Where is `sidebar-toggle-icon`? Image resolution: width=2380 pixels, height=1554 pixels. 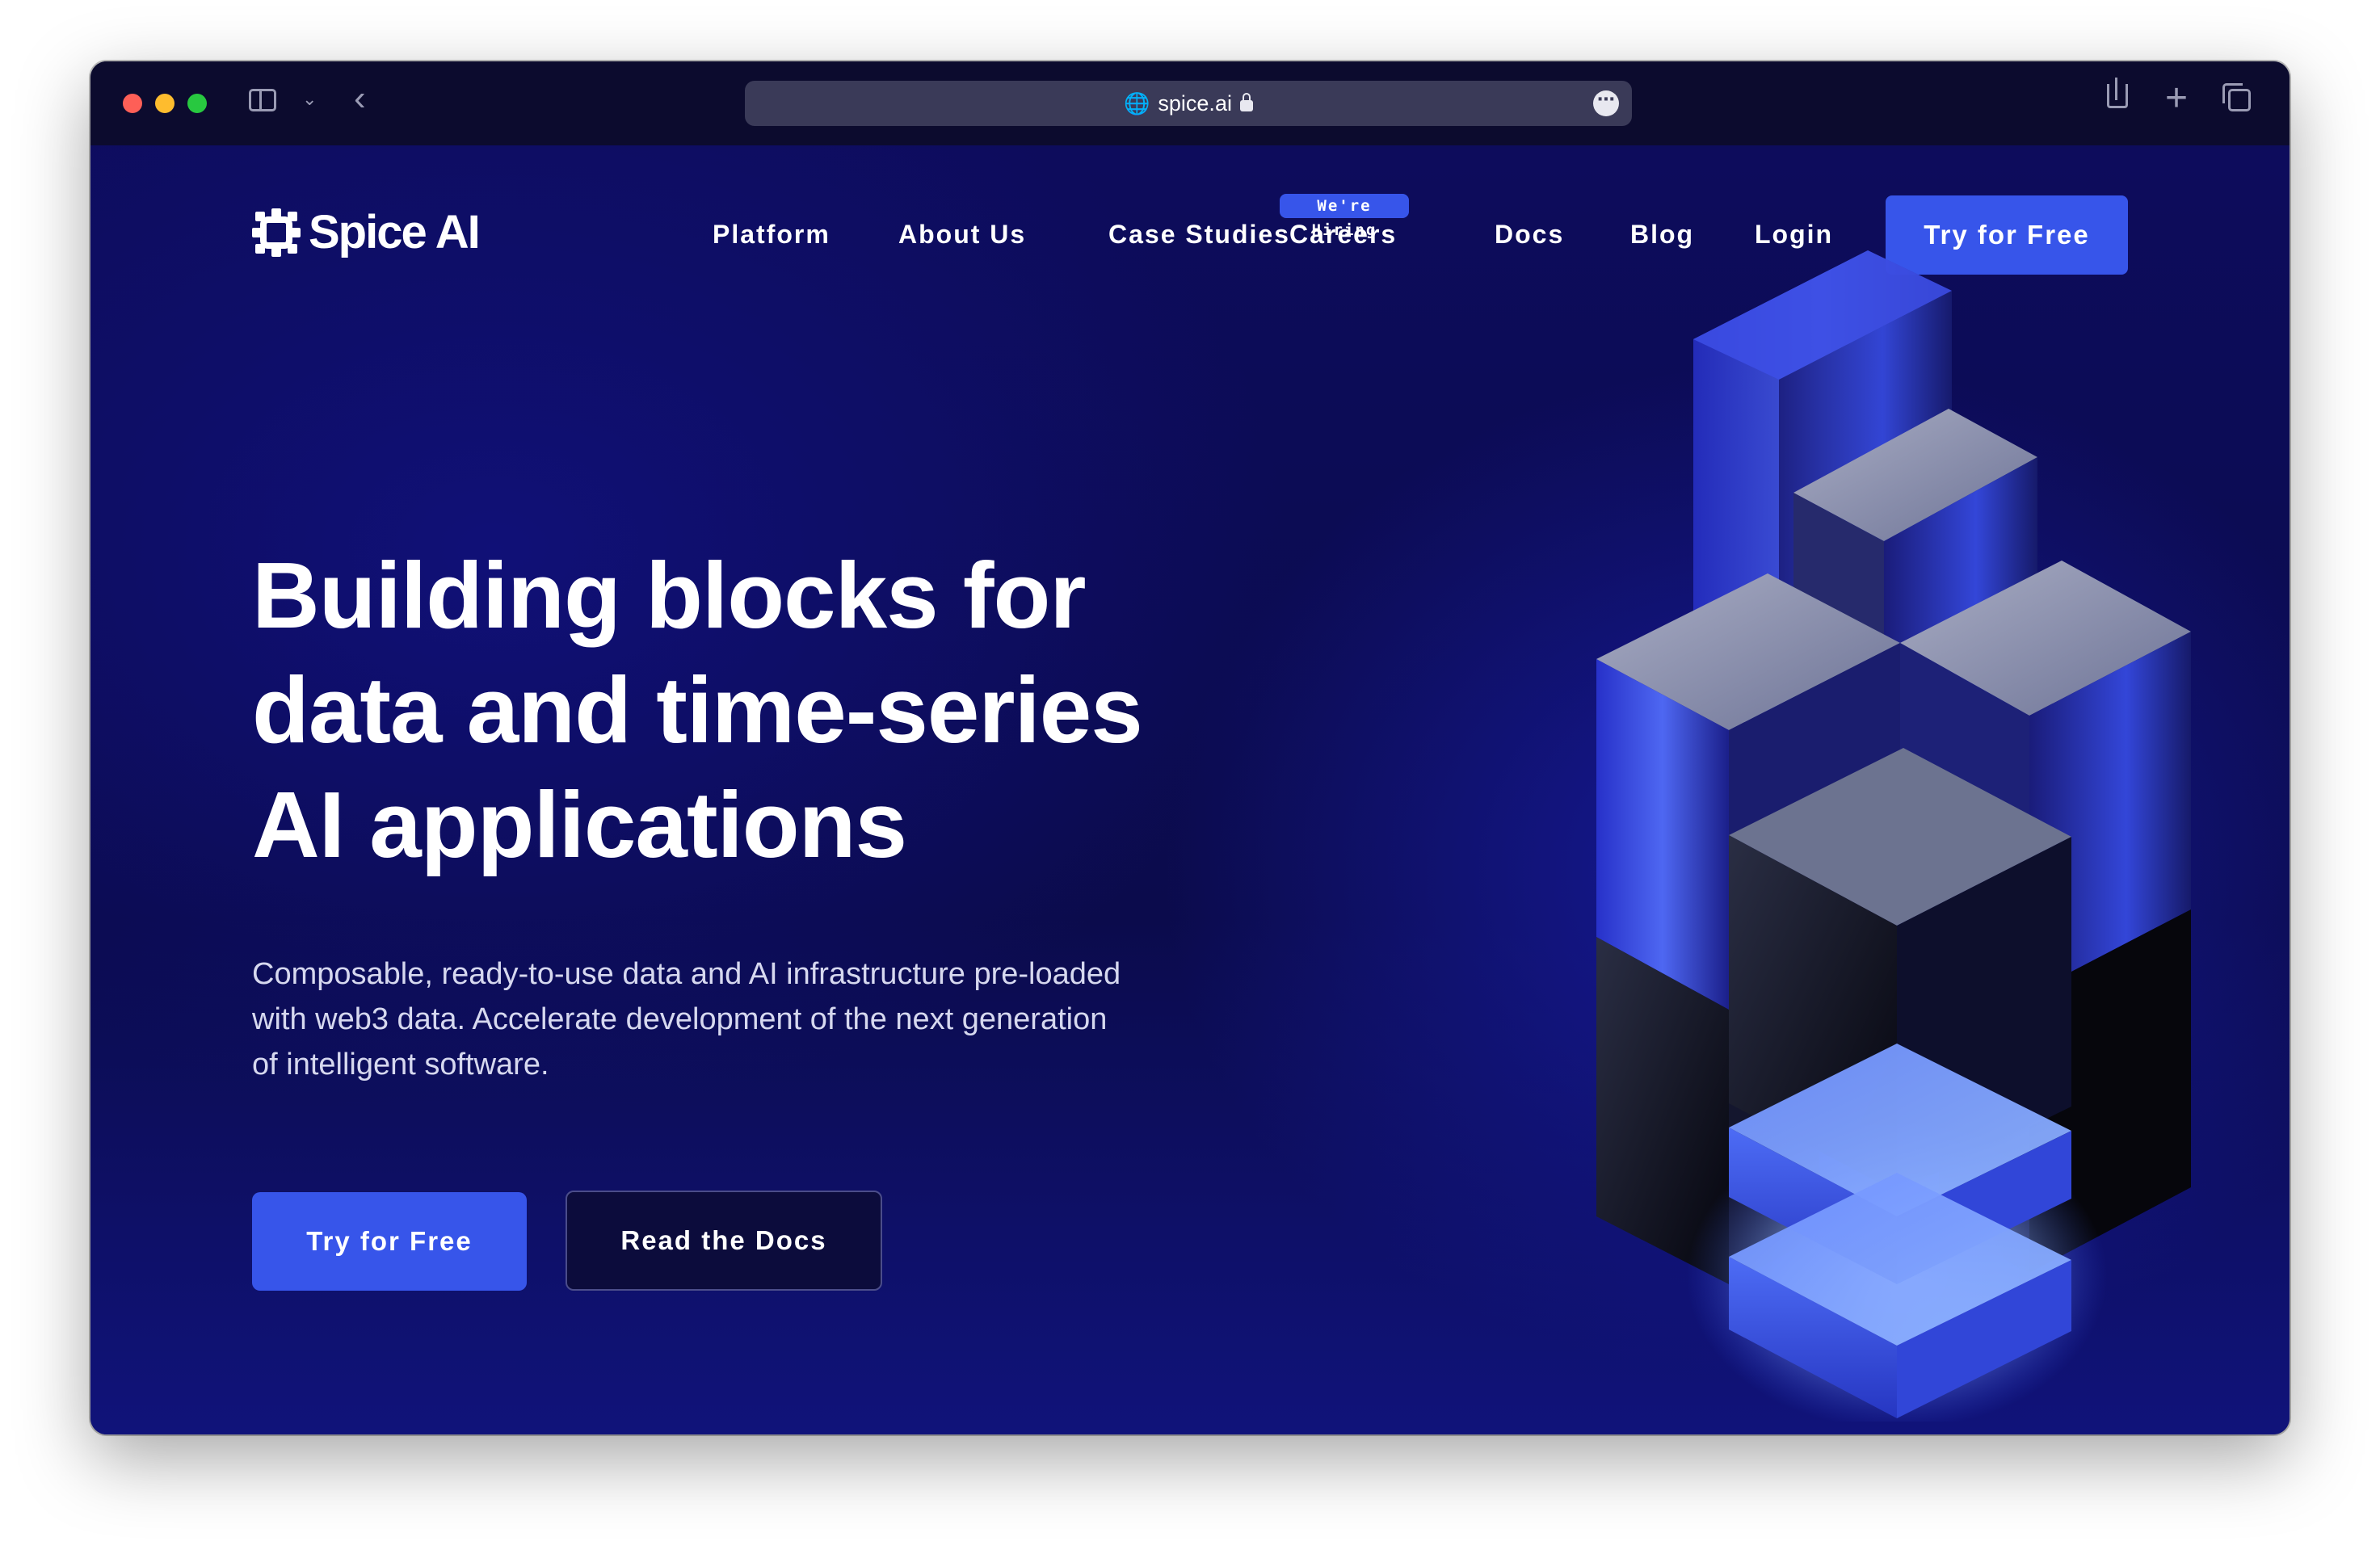 sidebar-toggle-icon is located at coordinates (262, 100).